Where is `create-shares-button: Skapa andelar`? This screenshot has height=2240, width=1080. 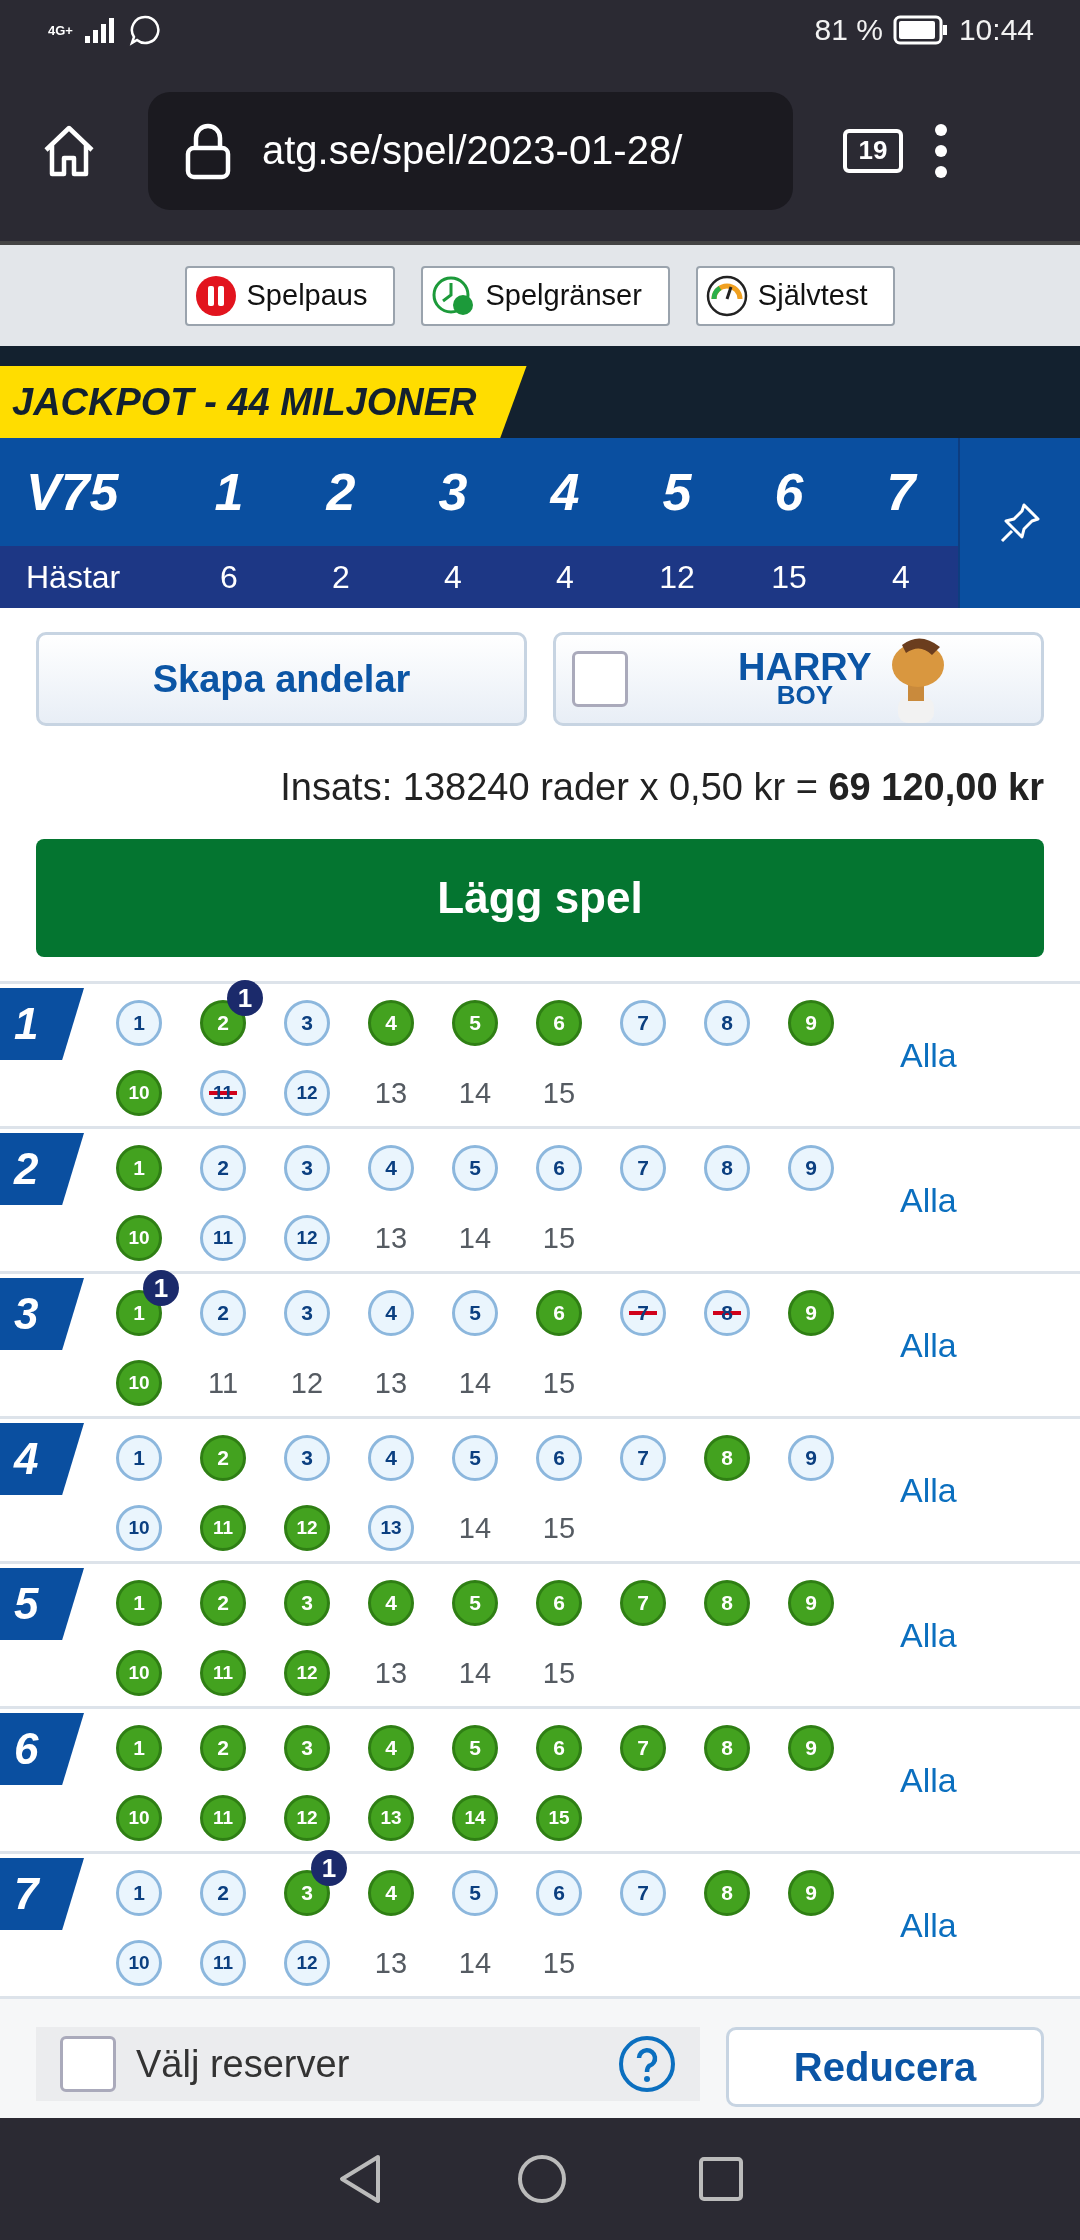 create-shares-button: Skapa andelar is located at coordinates (281, 679).